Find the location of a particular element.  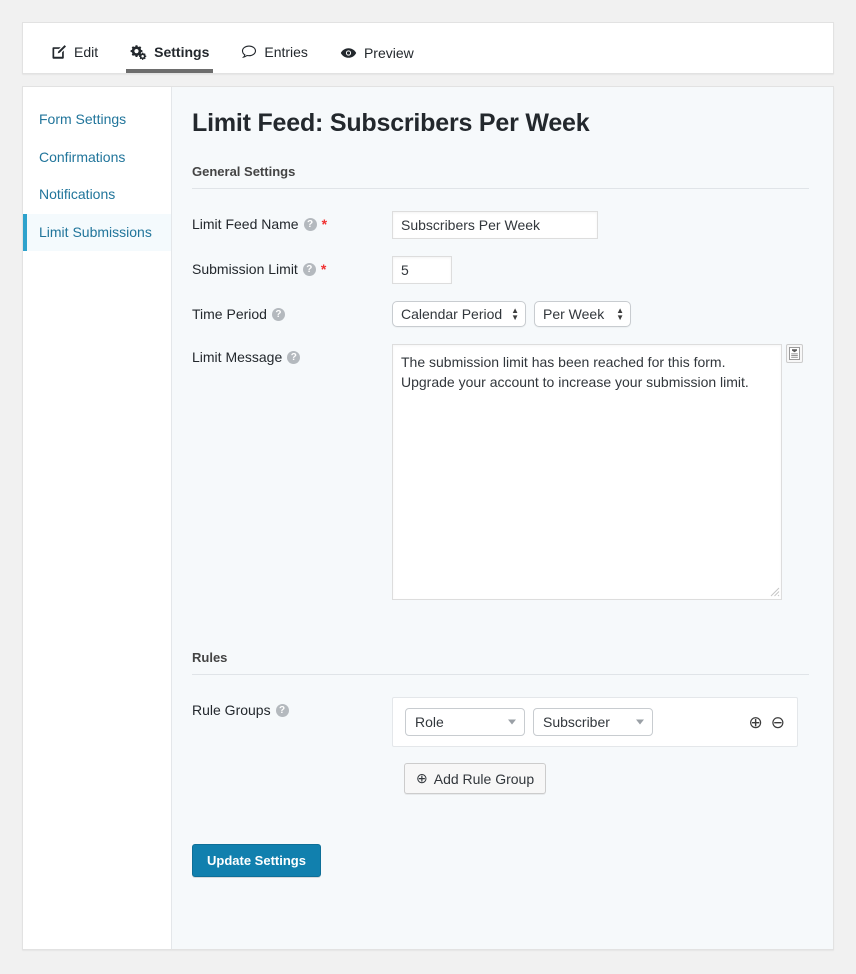

sidebar-item-form-settings: Form Settings is located at coordinates (97, 120).